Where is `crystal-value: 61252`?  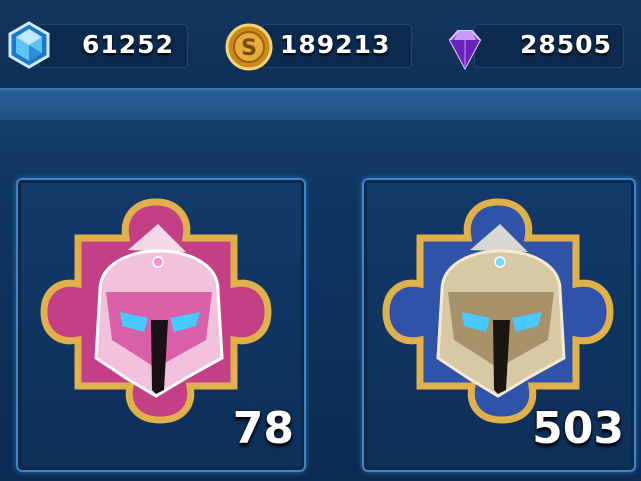
crystal-value: 61252 is located at coordinates (128, 44).